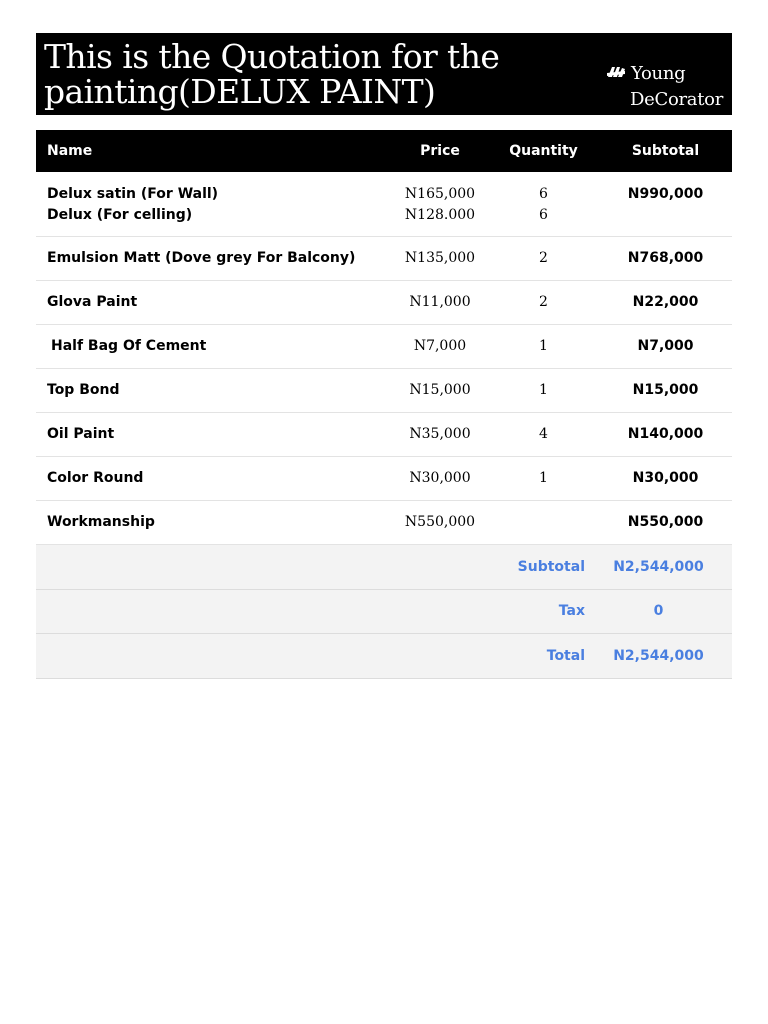  I want to click on item-name: Glova Paint, so click(92, 302).